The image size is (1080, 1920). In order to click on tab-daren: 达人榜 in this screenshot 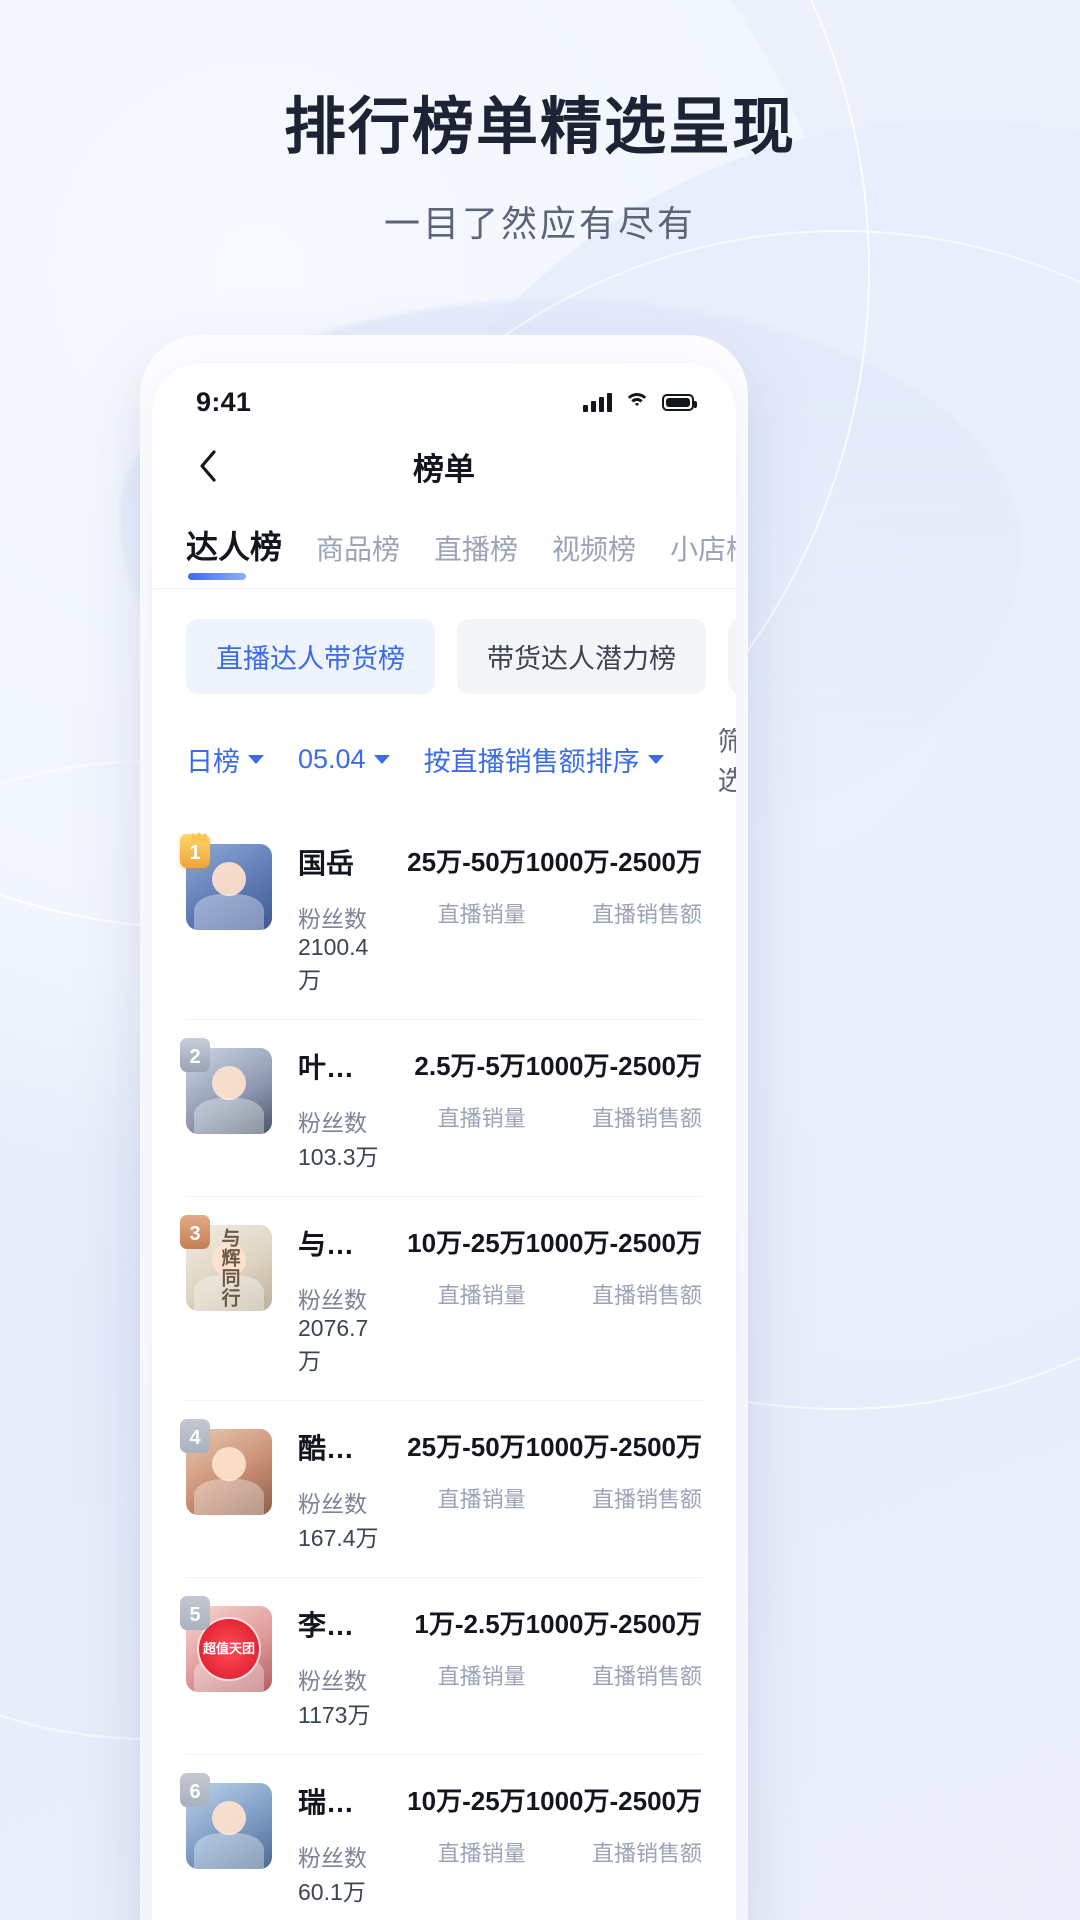, I will do `click(242, 555)`.